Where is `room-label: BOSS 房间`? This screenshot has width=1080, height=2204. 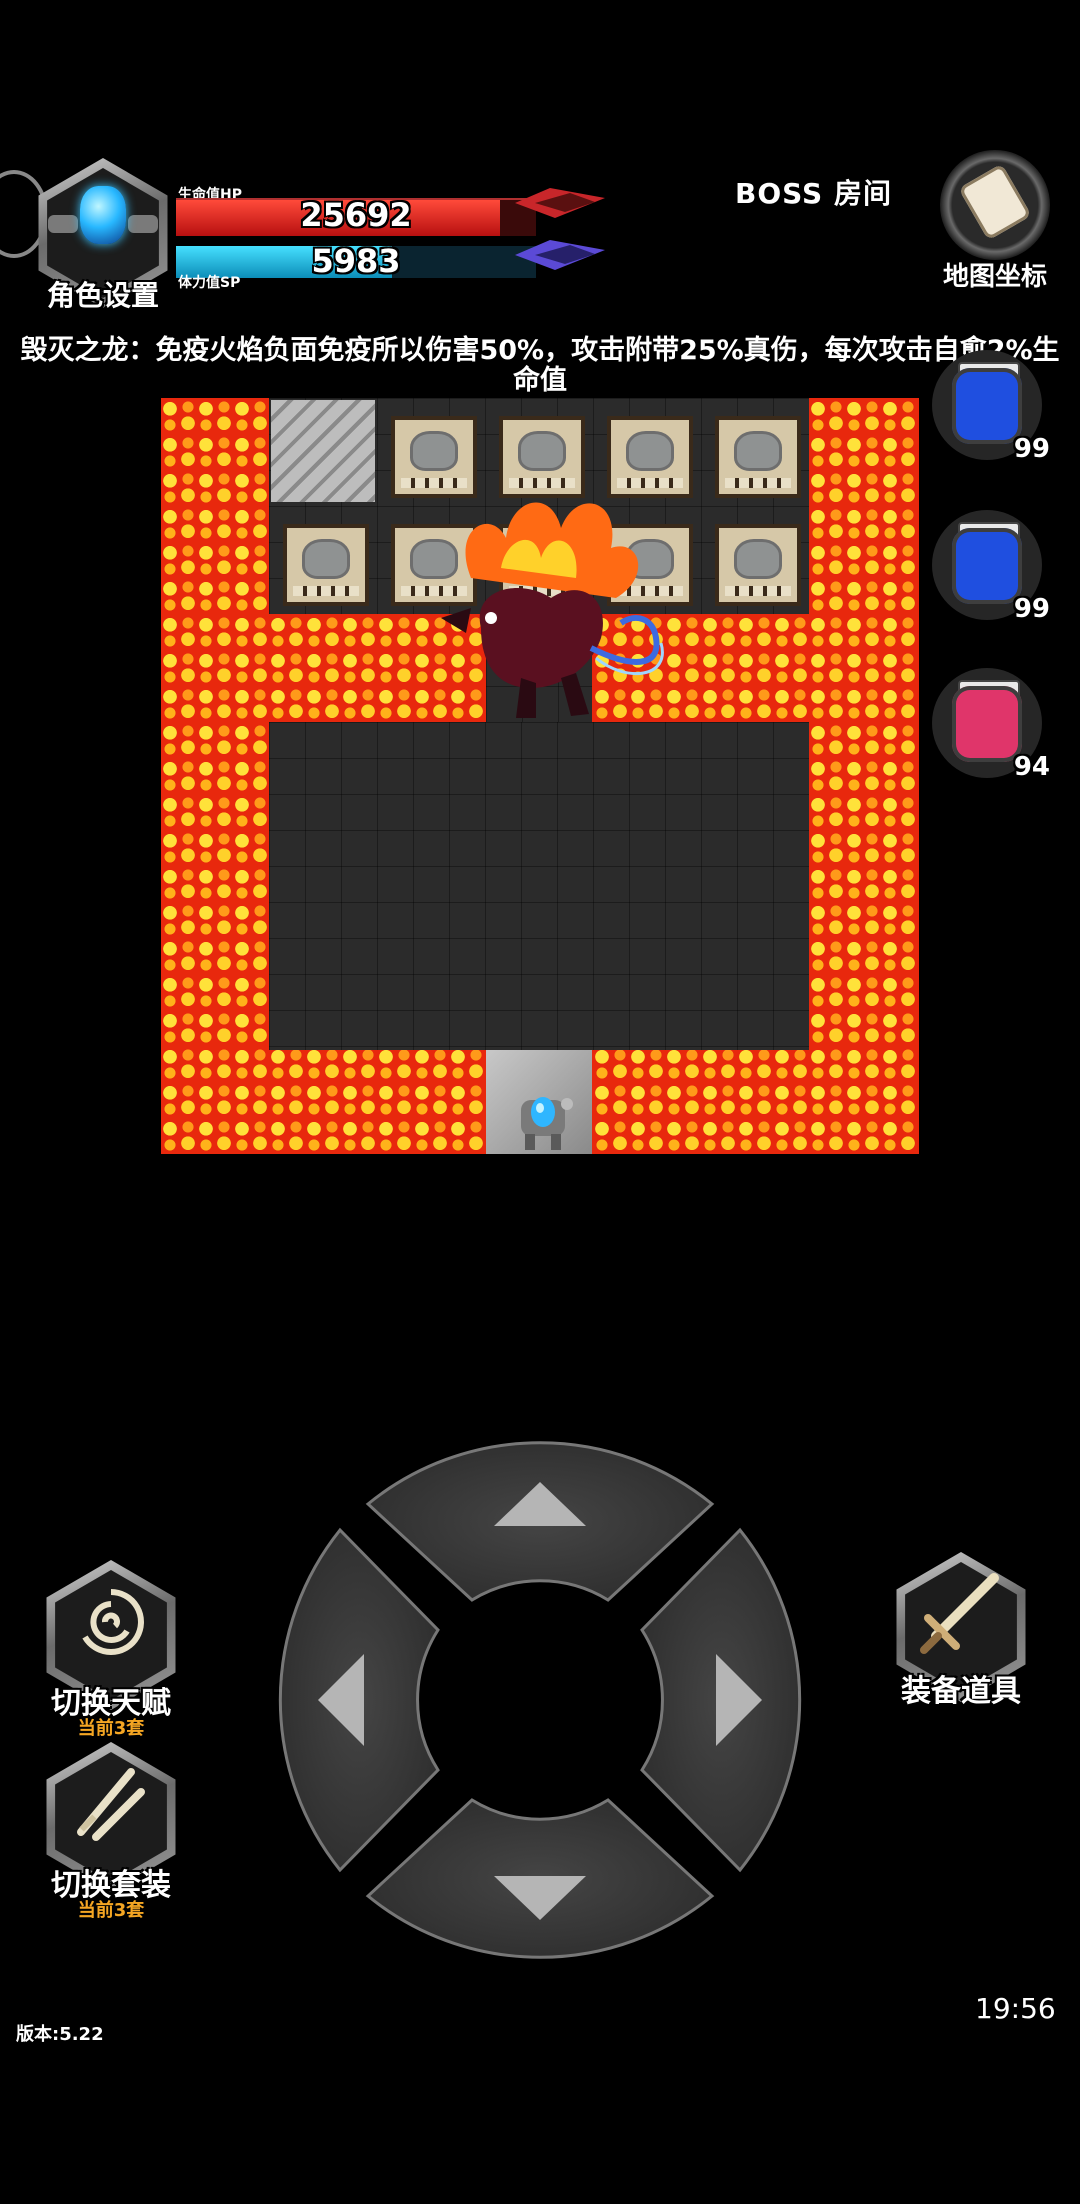 room-label: BOSS 房间 is located at coordinates (813, 193).